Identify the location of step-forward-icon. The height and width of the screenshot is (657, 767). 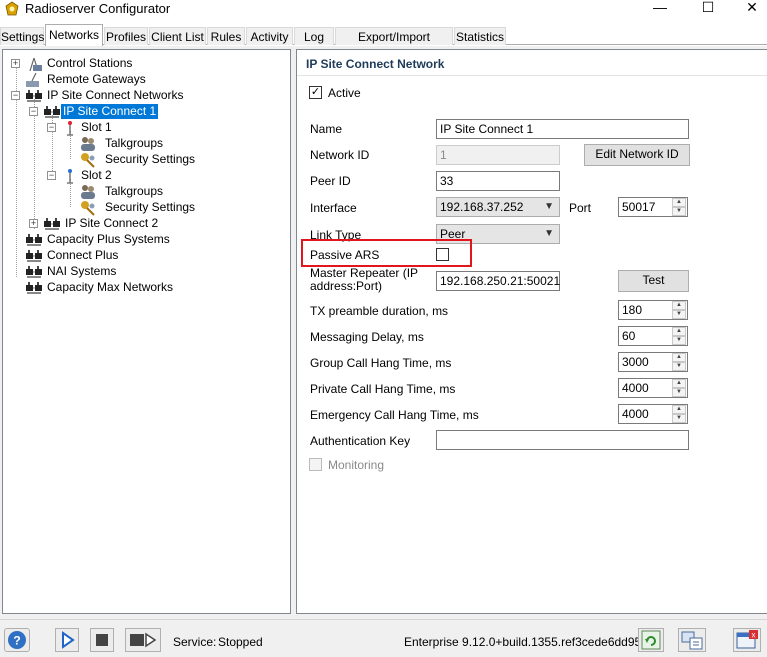
(143, 640).